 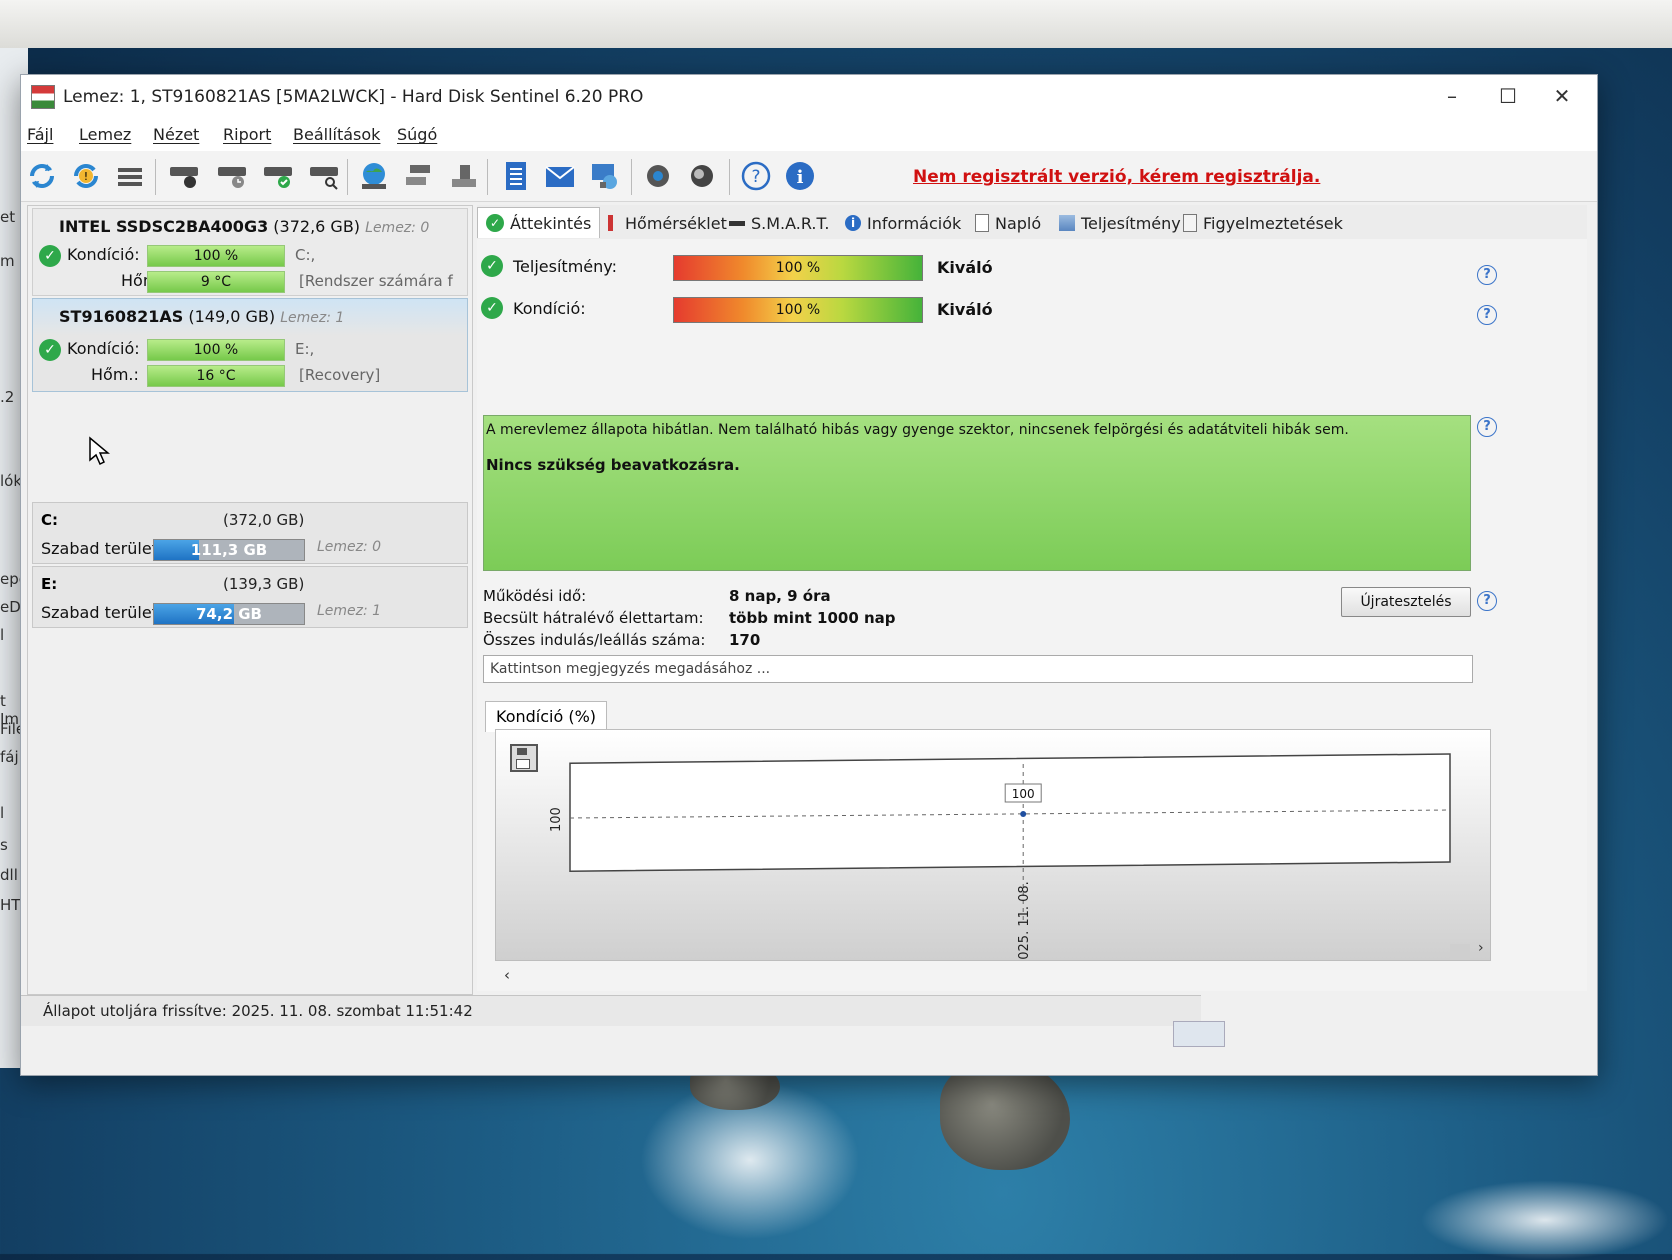 I want to click on svg-text: i, so click(x=800, y=177).